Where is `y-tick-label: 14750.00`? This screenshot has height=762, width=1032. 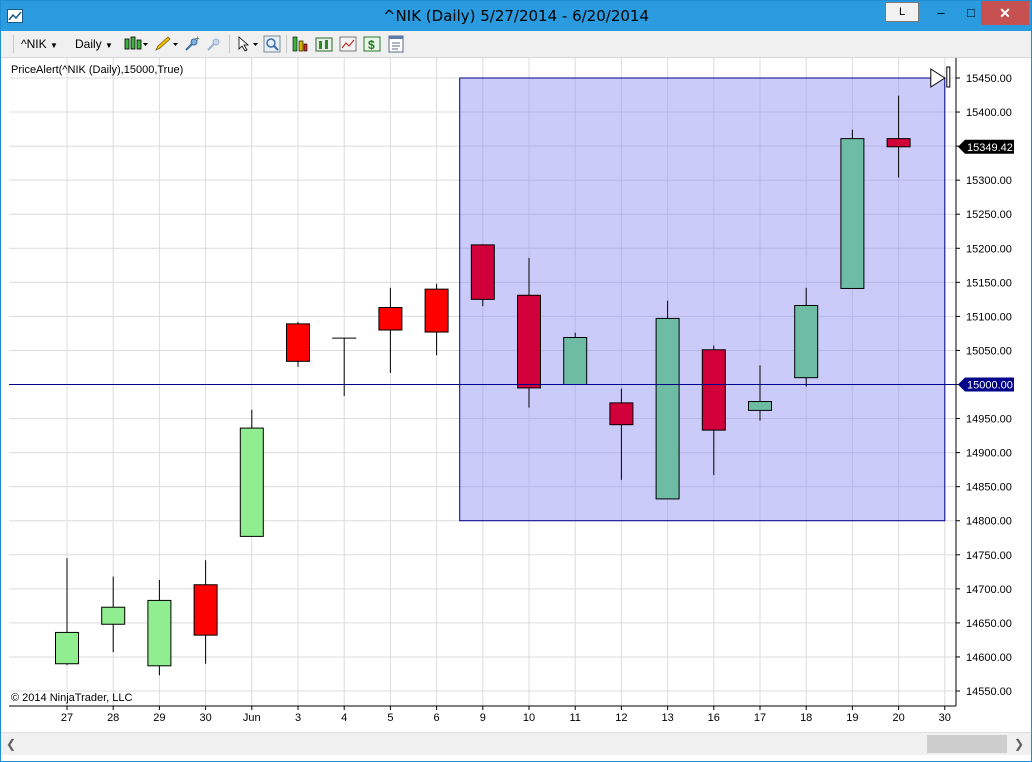
y-tick-label: 14750.00 is located at coordinates (989, 556).